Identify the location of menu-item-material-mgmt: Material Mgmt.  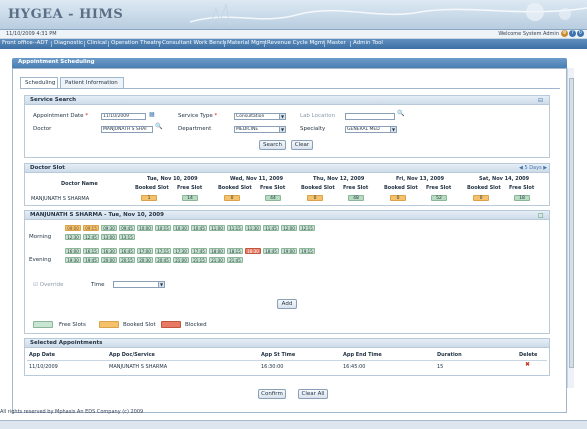
(247, 43).